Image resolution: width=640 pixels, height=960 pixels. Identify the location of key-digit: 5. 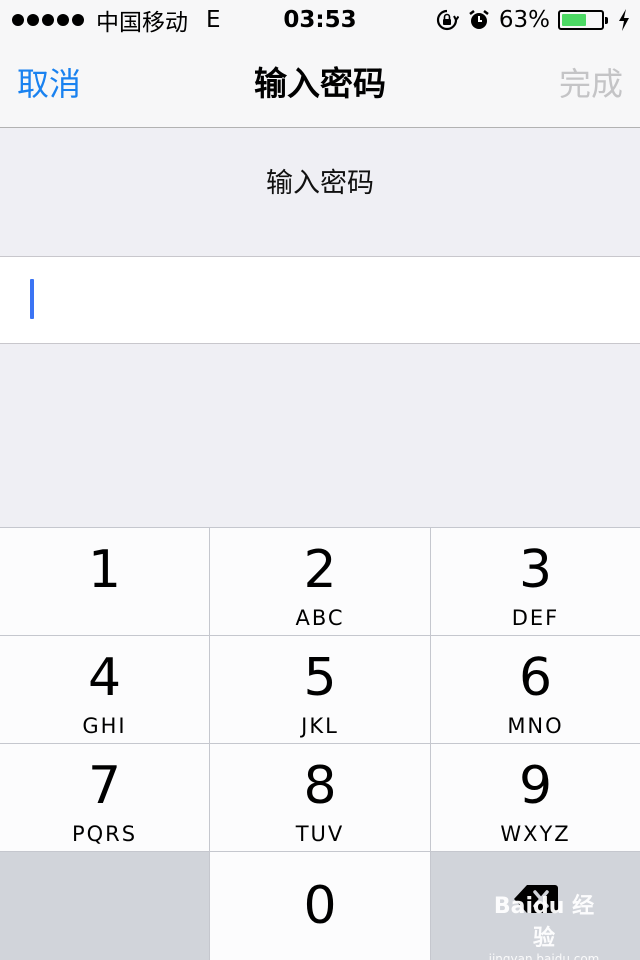
(320, 678).